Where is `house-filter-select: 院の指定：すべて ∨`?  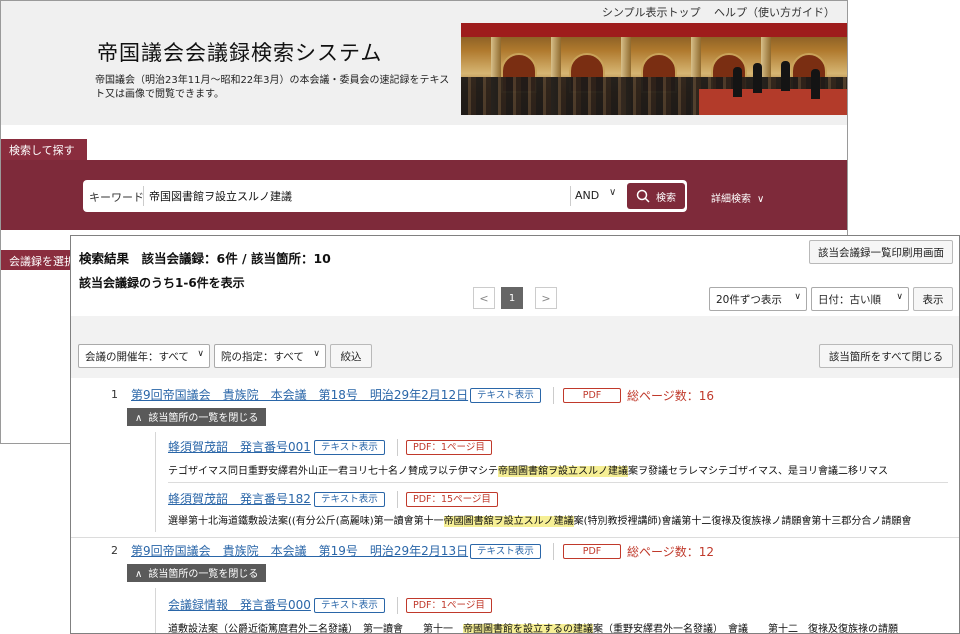
house-filter-select: 院の指定：すべて ∨ is located at coordinates (270, 356).